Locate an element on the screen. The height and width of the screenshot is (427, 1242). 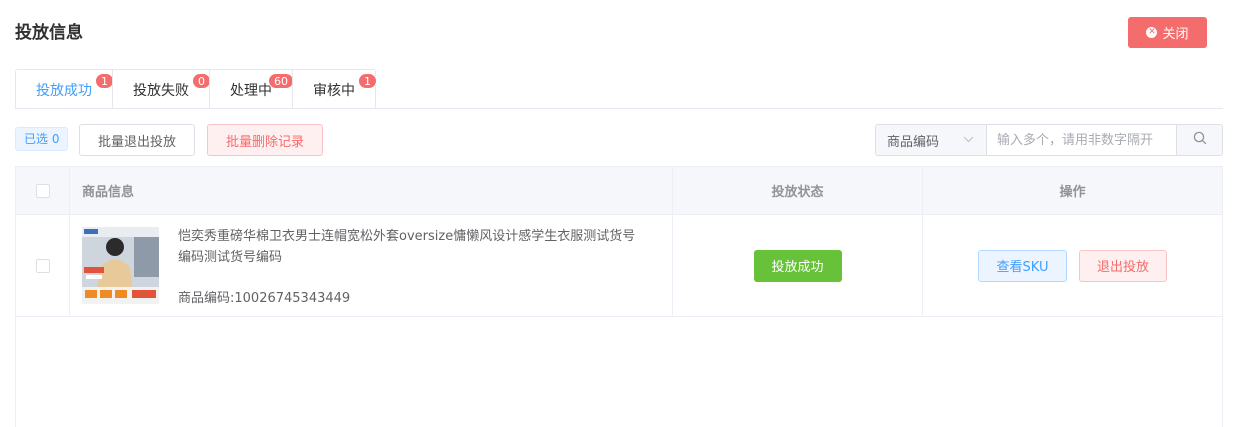
tab-label: 投放成功 is located at coordinates (64, 91).